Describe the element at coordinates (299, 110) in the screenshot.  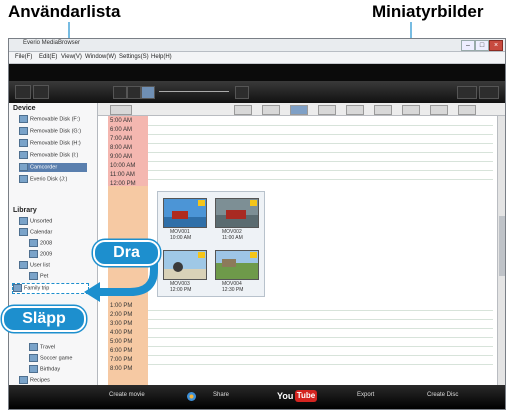
I see `nav-button-selected` at that location.